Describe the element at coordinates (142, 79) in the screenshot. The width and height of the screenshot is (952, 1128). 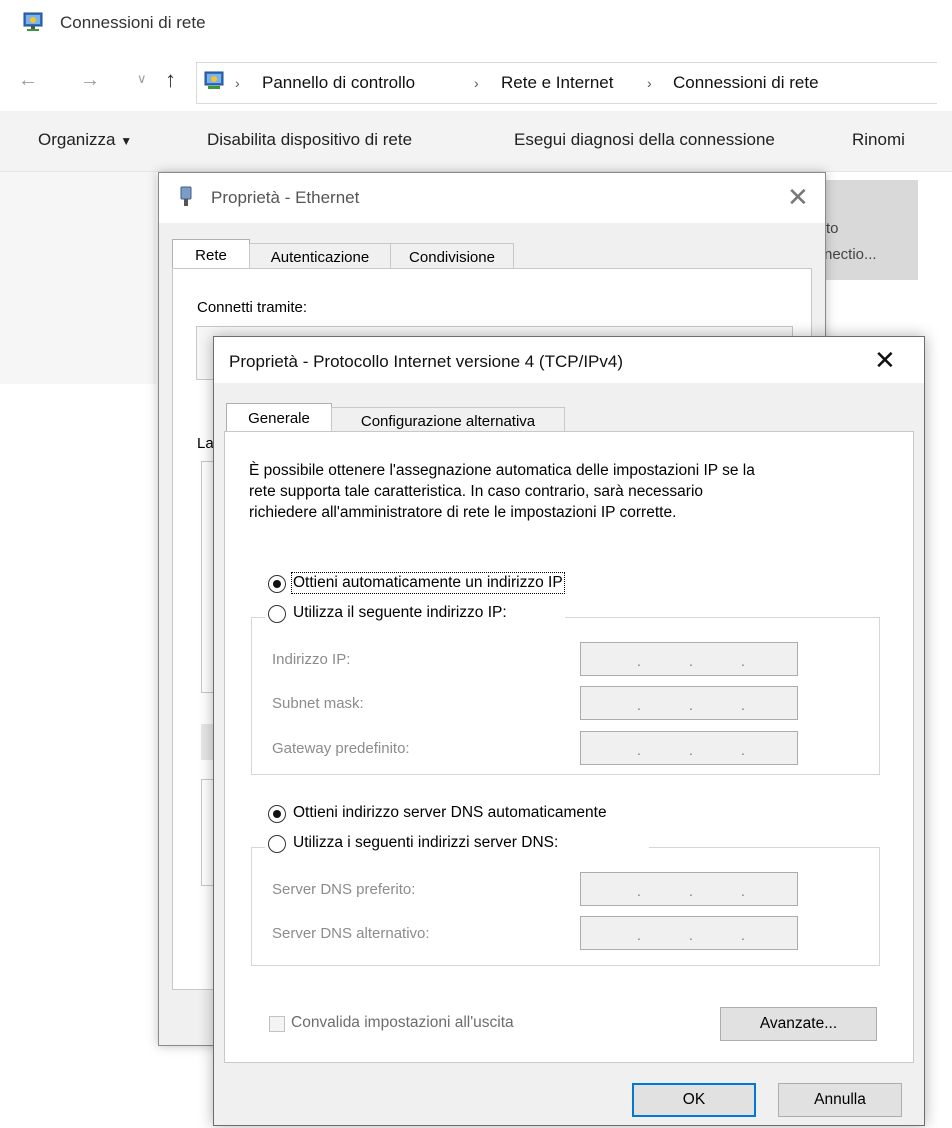
I see `recent-chevron-icon: ∨` at that location.